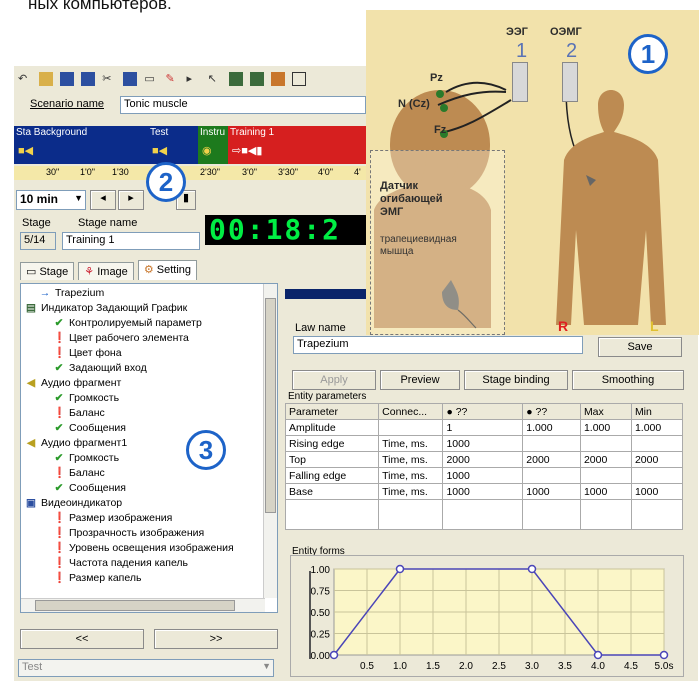 This screenshot has width=699, height=681. Describe the element at coordinates (321, 656) in the screenshot. I see `y-tick-label: 0.00` at that location.